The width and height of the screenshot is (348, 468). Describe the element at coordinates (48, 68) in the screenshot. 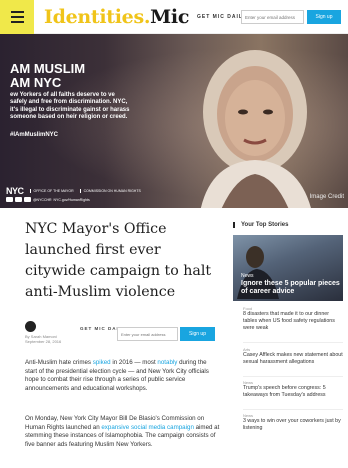

I see `hero-title-line: AM MUSLIM` at that location.